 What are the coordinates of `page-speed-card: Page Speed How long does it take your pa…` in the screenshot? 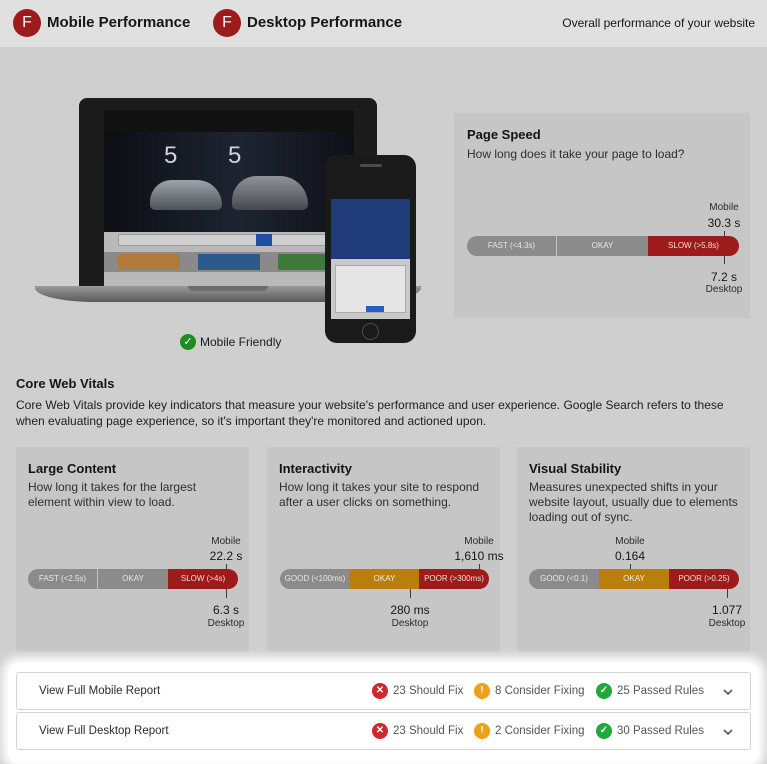 It's located at (602, 215).